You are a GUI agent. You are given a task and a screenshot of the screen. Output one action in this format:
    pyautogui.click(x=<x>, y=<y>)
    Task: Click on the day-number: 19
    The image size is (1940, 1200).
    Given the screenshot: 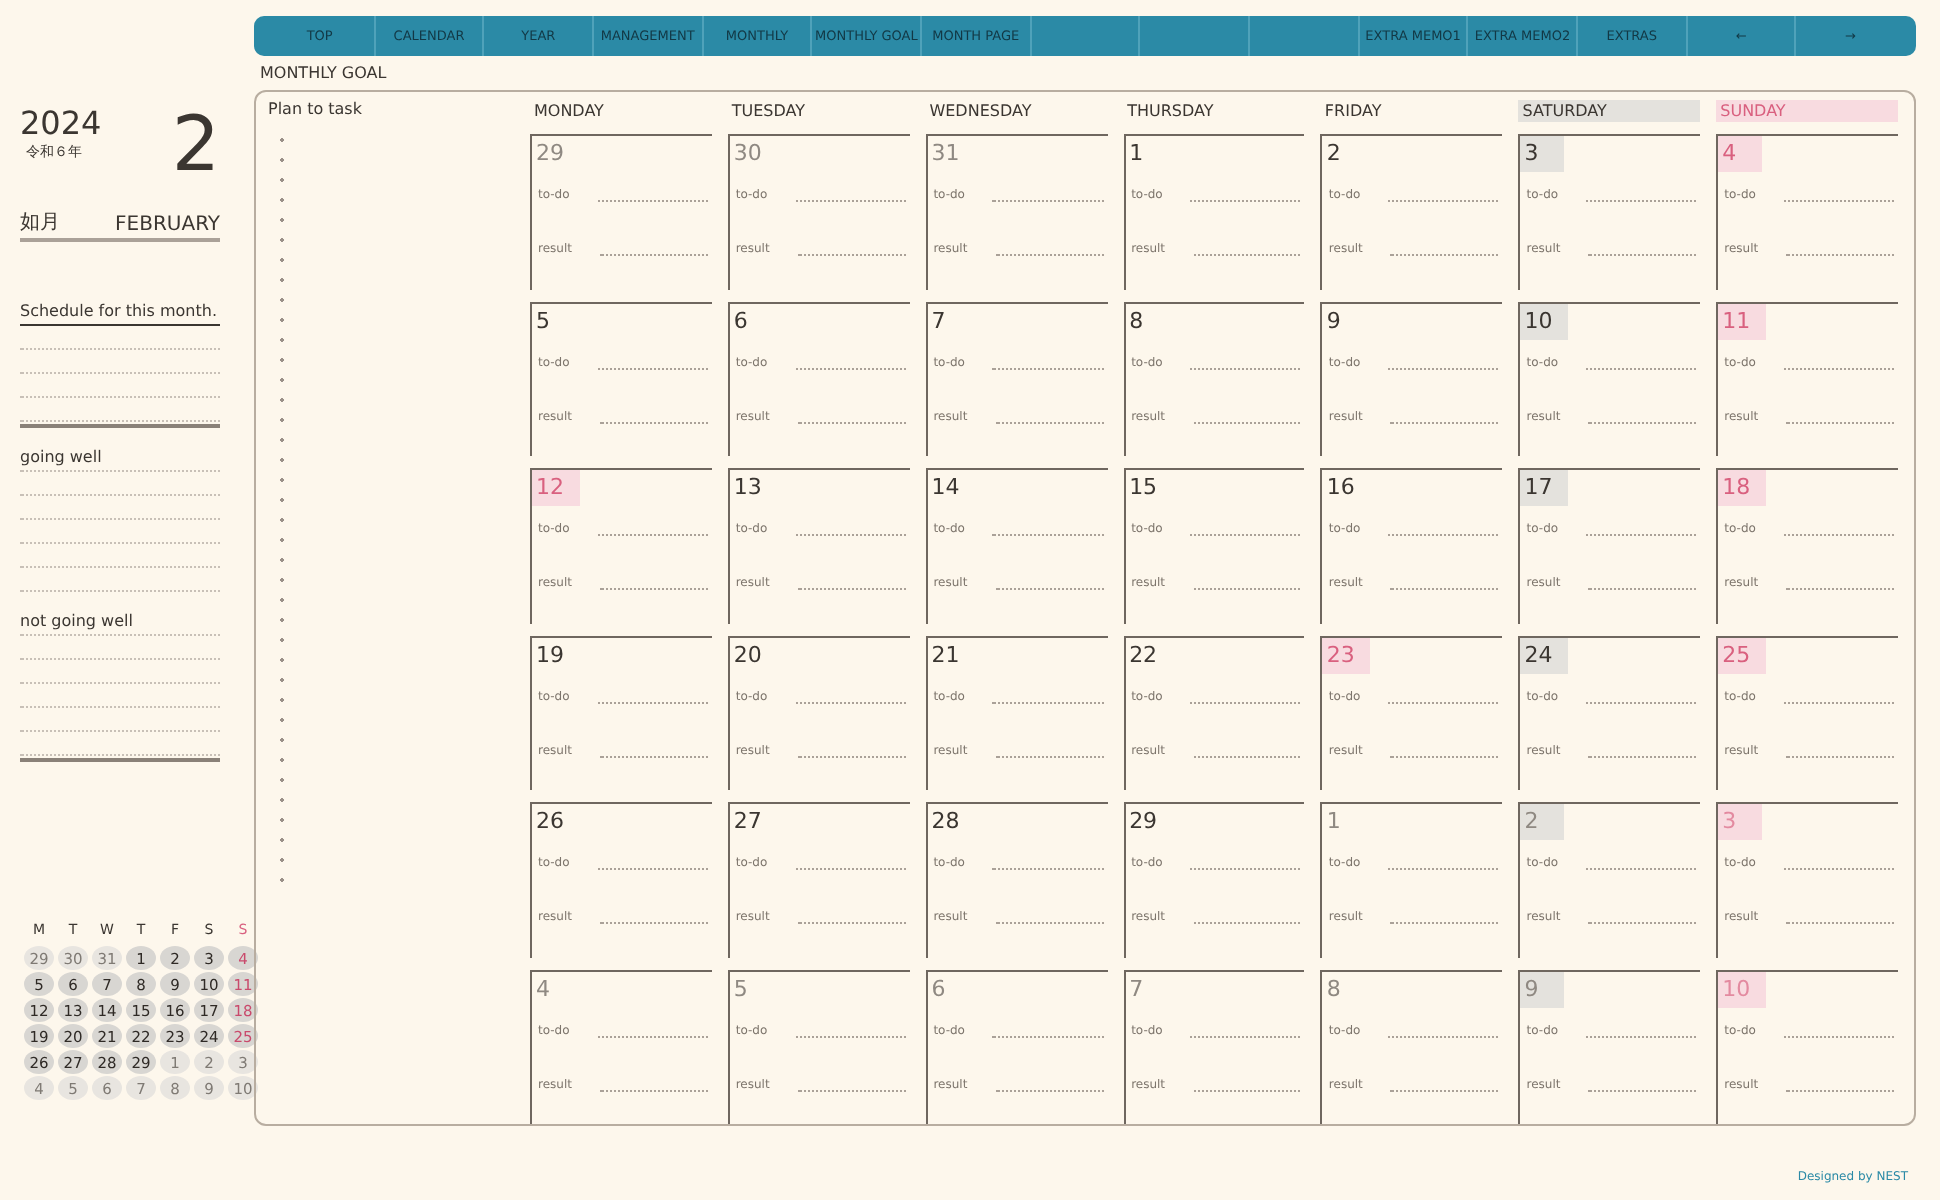 What is the action you would take?
    pyautogui.click(x=550, y=655)
    